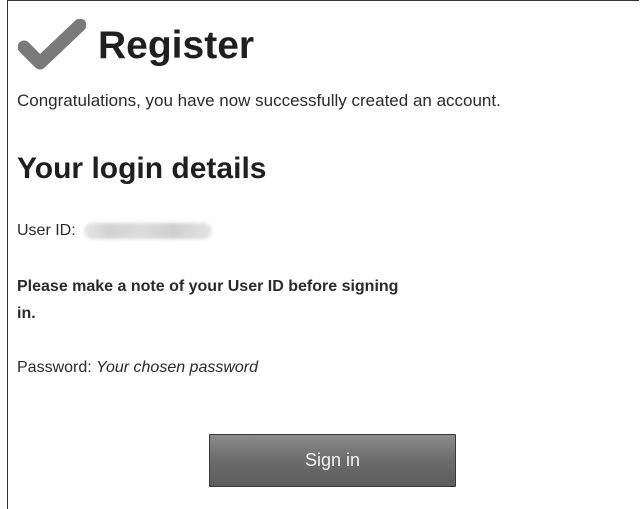  I want to click on user-id-row: User ID:, so click(114, 231).